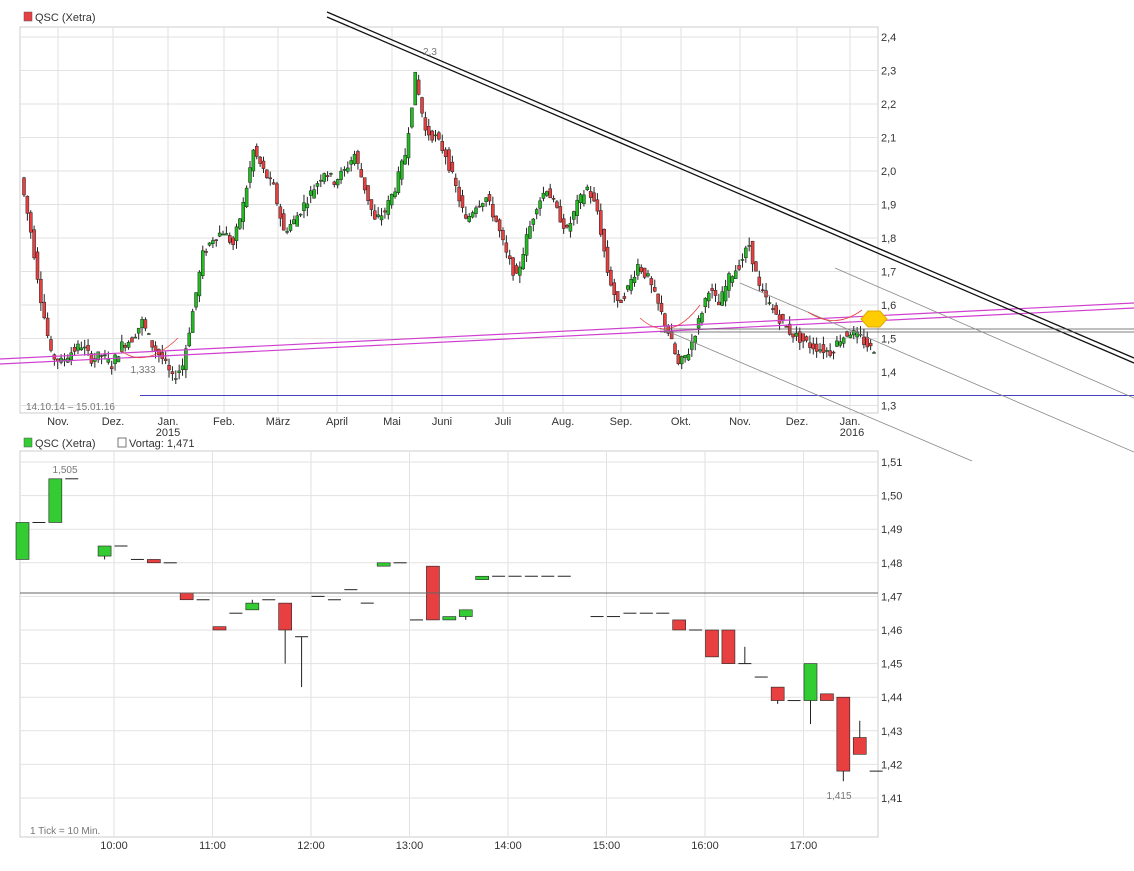 The height and width of the screenshot is (871, 1134). What do you see at coordinates (797, 422) in the screenshot?
I see `x-tick-label: Dez.` at bounding box center [797, 422].